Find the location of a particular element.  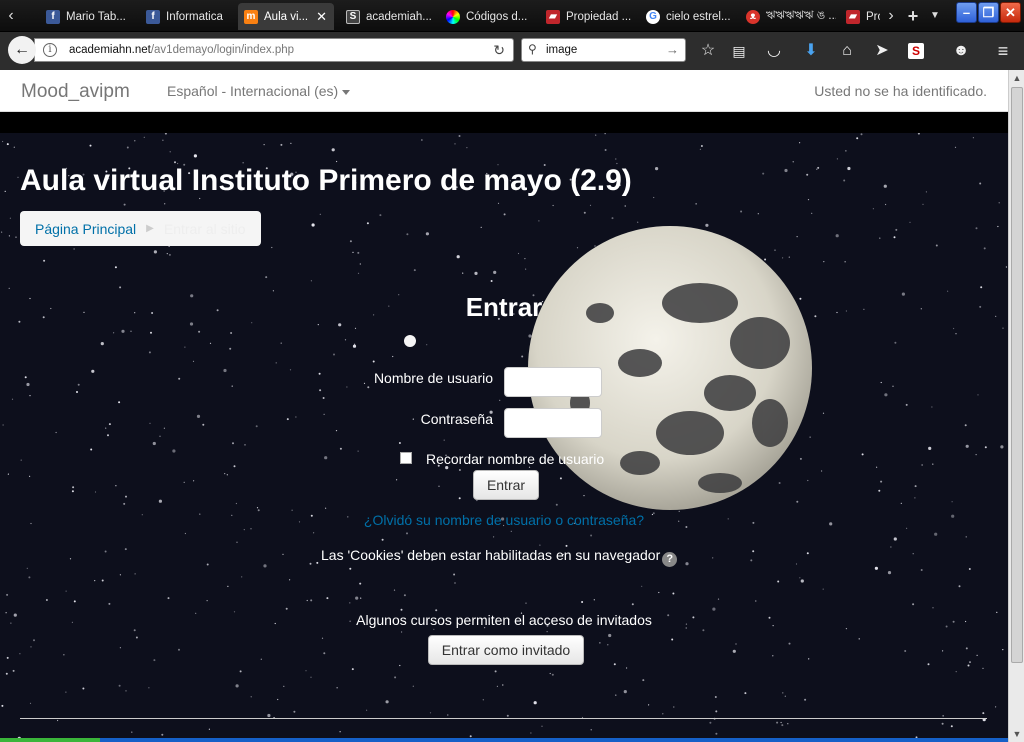

address-text: academiahn.net/av1demayo/login/index.php is located at coordinates (181, 50).